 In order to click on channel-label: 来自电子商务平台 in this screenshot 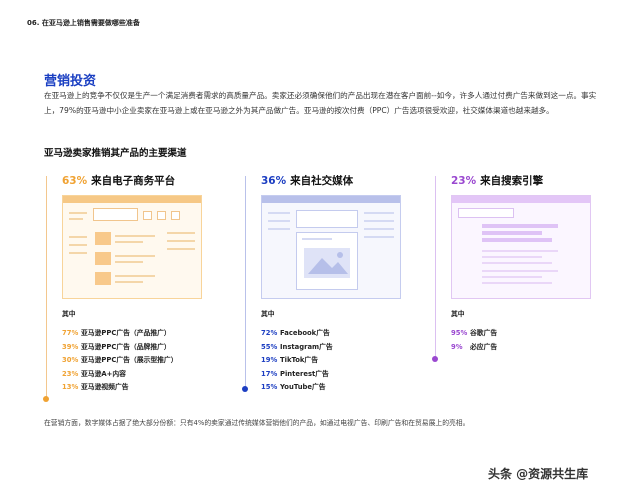, I will do `click(133, 181)`.